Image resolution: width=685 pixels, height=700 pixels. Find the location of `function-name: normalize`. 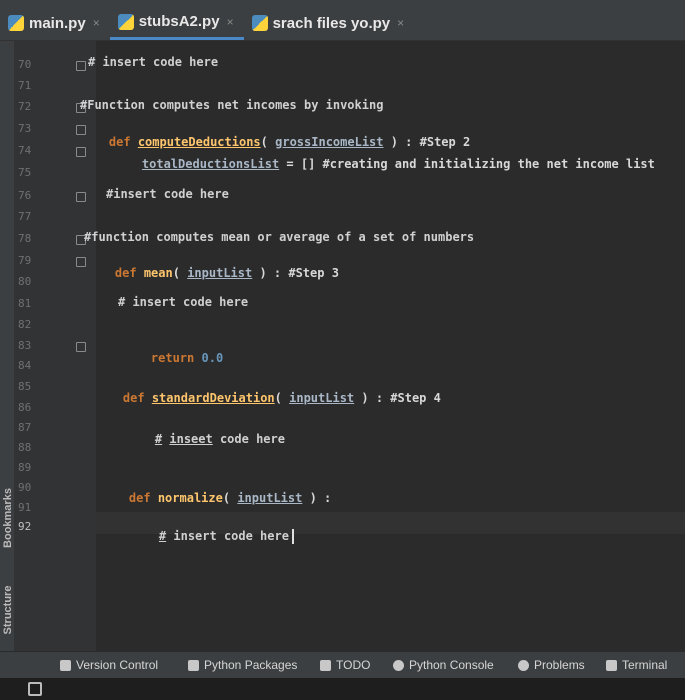

function-name: normalize is located at coordinates (190, 498).